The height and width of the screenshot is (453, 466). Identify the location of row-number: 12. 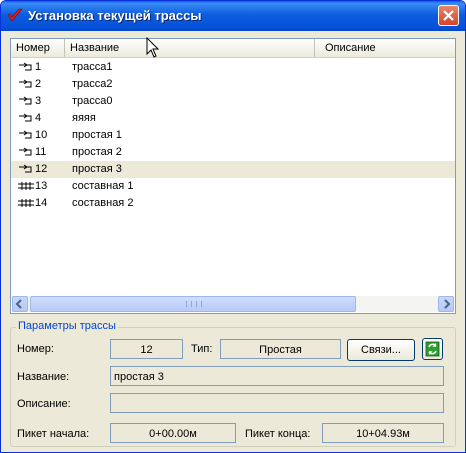
(41, 169).